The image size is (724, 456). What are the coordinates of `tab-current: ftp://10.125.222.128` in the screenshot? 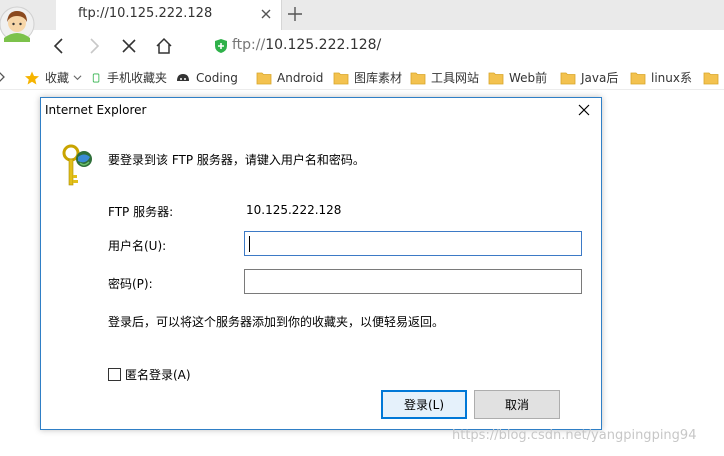 It's located at (169, 15).